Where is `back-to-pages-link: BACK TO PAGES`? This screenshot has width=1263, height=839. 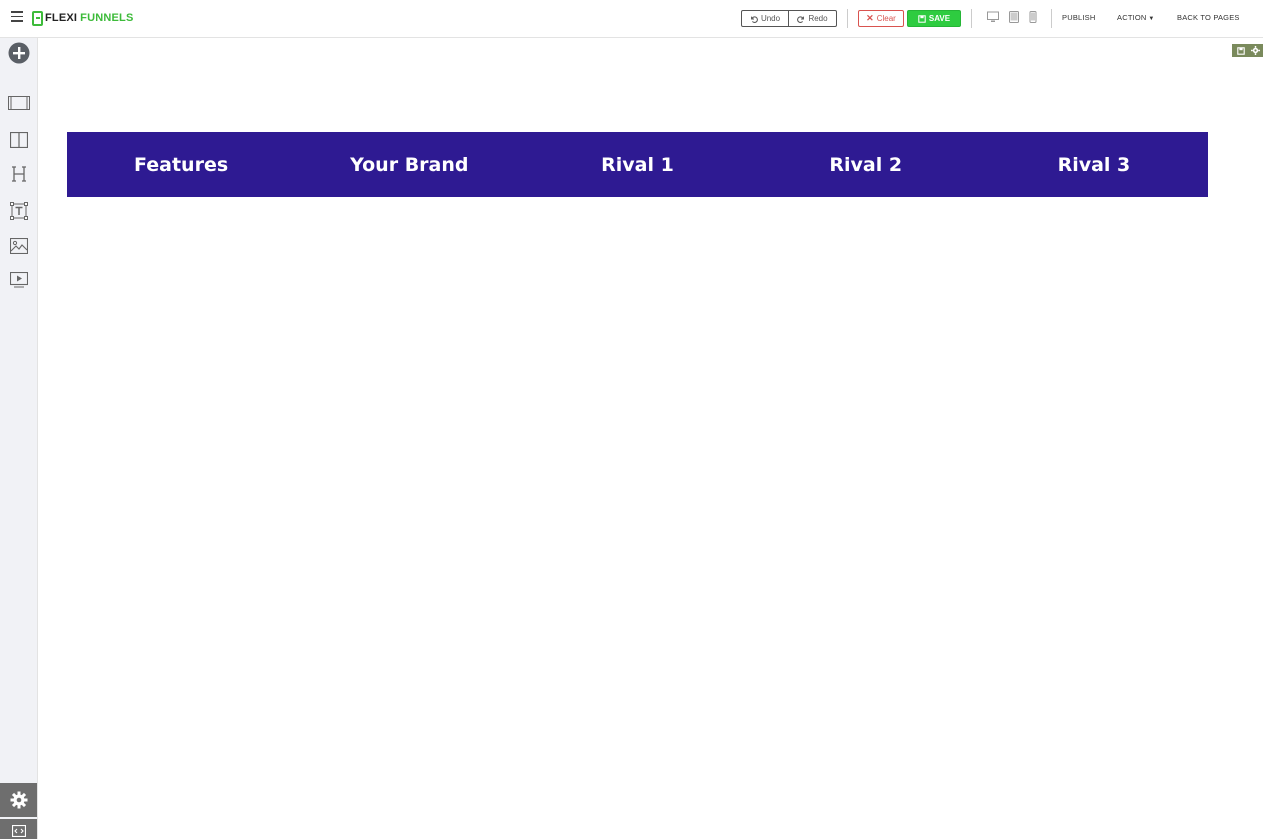
back-to-pages-link: BACK TO PAGES is located at coordinates (1208, 17).